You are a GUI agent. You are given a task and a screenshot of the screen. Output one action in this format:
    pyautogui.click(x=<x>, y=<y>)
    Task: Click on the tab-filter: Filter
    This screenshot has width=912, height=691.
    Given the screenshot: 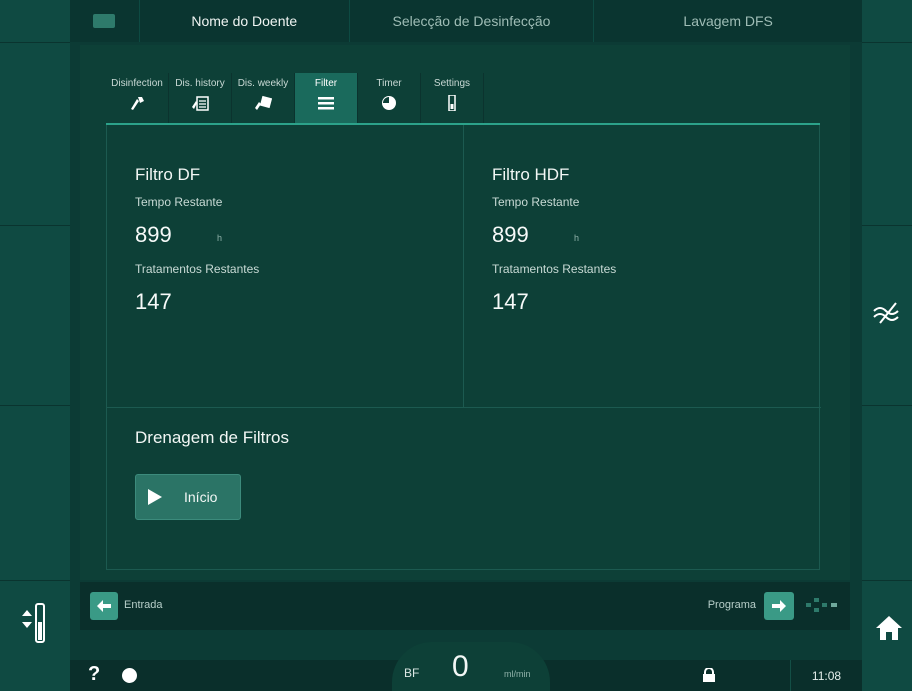 What is the action you would take?
    pyautogui.click(x=326, y=98)
    